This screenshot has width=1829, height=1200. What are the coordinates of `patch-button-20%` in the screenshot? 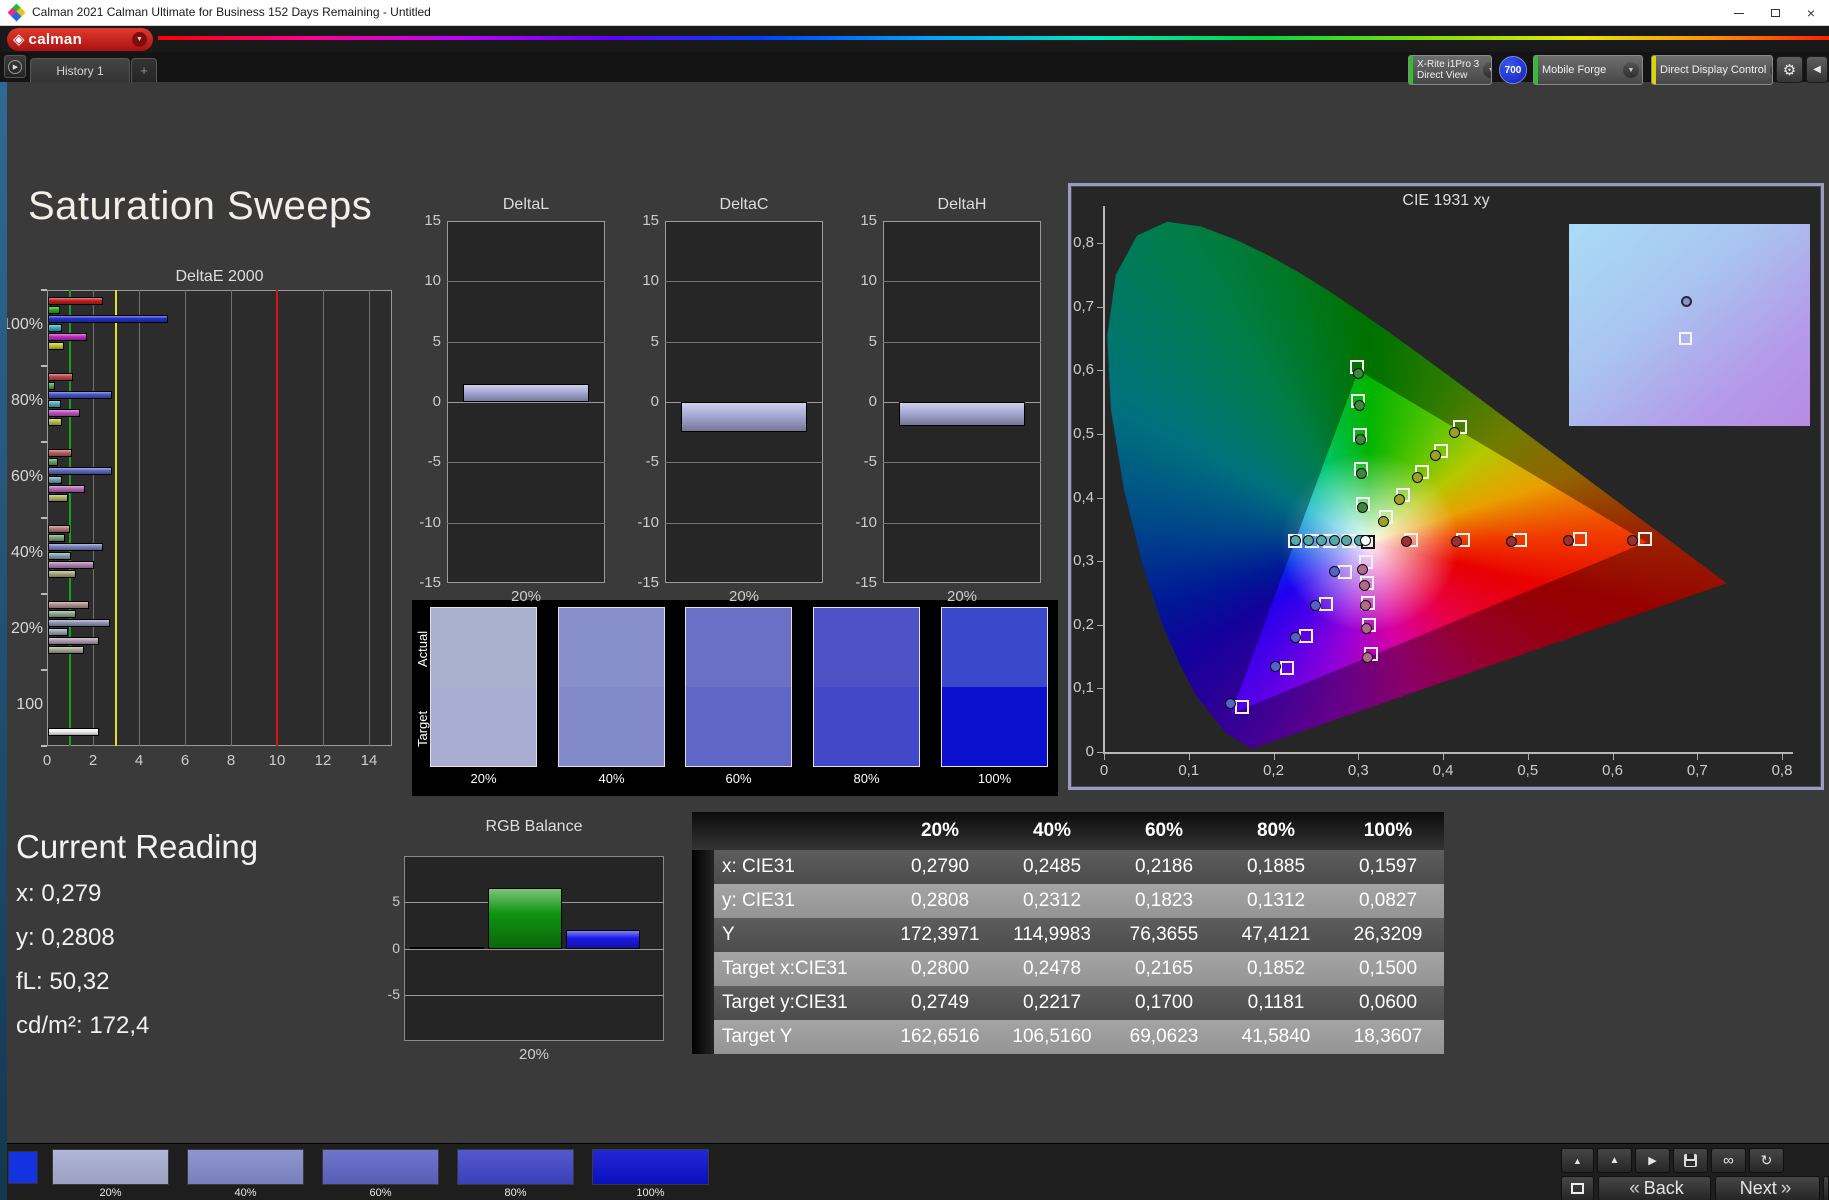 It's located at (110, 1167).